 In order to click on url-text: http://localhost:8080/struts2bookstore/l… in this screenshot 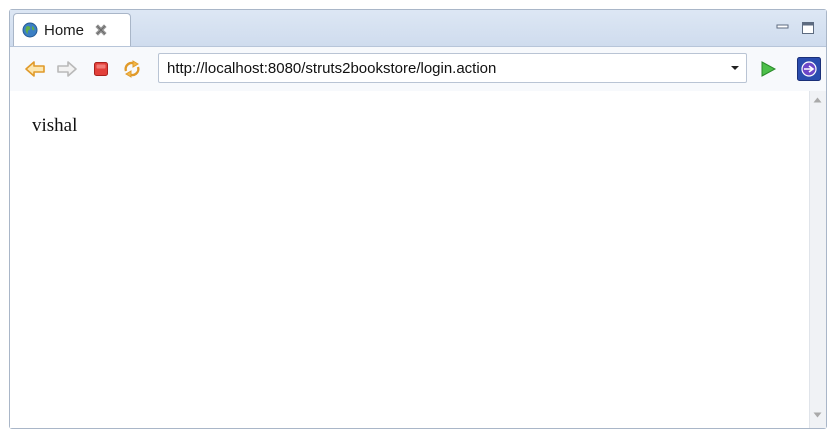, I will do `click(445, 68)`.